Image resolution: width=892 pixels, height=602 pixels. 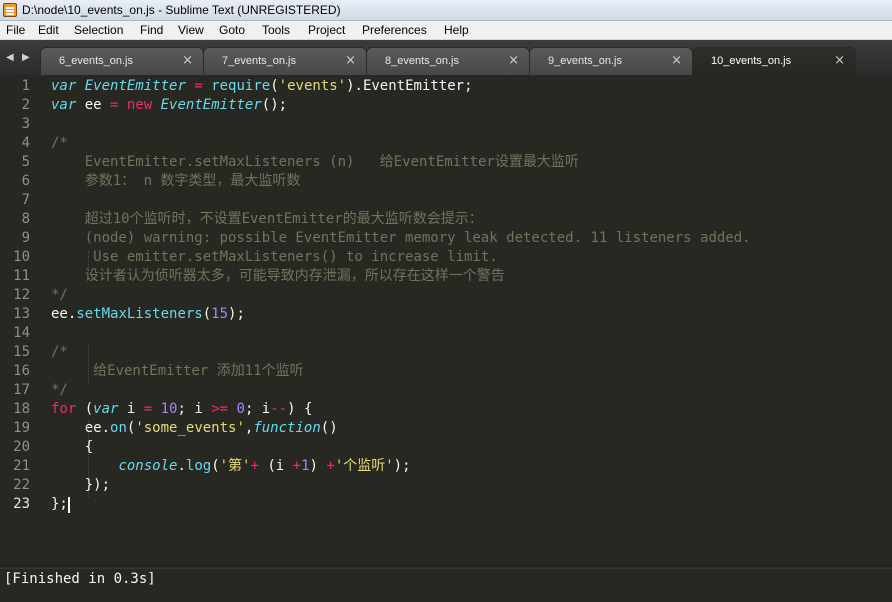 What do you see at coordinates (72, 447) in the screenshot?
I see `code-line-20: {` at bounding box center [72, 447].